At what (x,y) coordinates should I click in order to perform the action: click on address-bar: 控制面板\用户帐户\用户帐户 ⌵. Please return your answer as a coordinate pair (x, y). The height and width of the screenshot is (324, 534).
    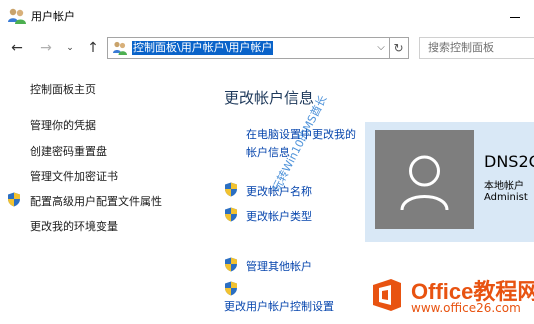
    Looking at the image, I should click on (248, 48).